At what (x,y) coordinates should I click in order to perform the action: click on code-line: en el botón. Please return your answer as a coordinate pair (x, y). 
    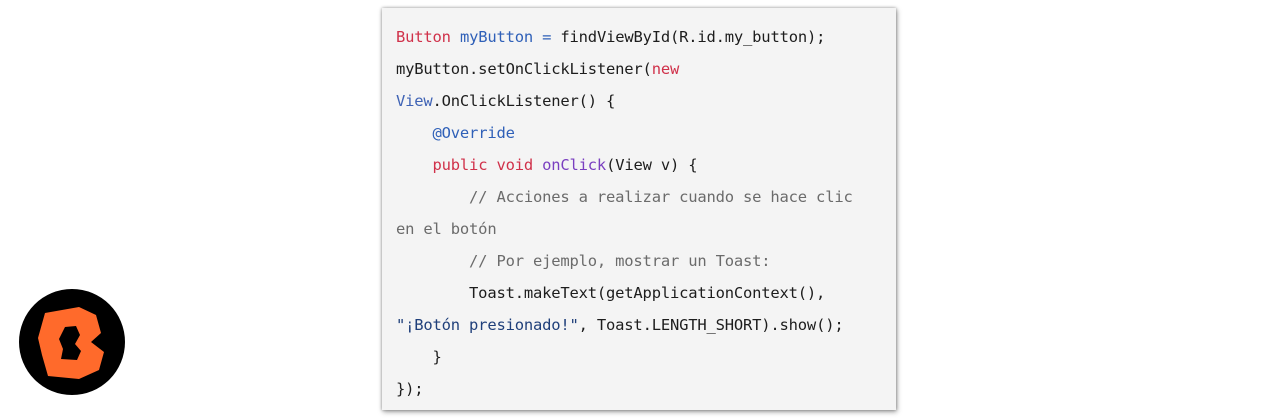
    Looking at the image, I should click on (646, 233).